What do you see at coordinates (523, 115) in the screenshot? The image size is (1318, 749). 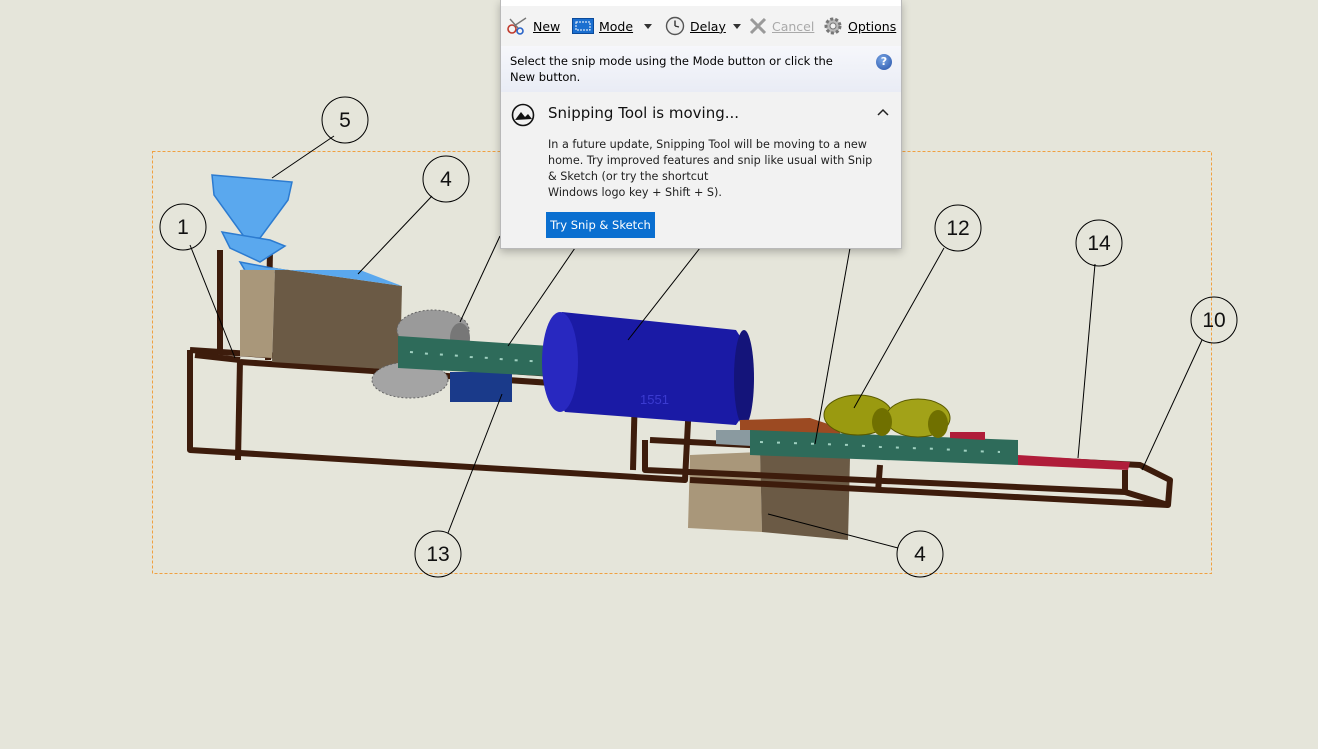 I see `snip-sketch-icon` at bounding box center [523, 115].